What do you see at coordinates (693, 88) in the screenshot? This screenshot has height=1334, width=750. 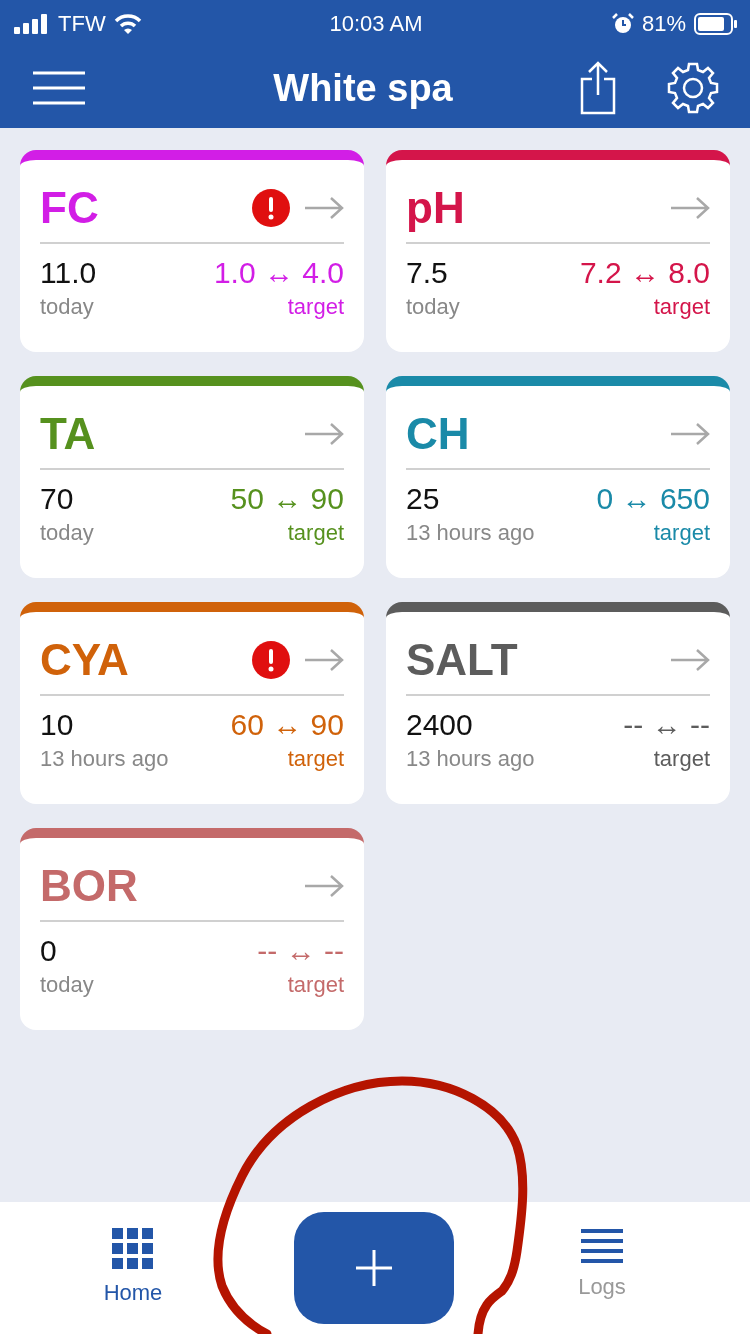 I see `settings-icon` at bounding box center [693, 88].